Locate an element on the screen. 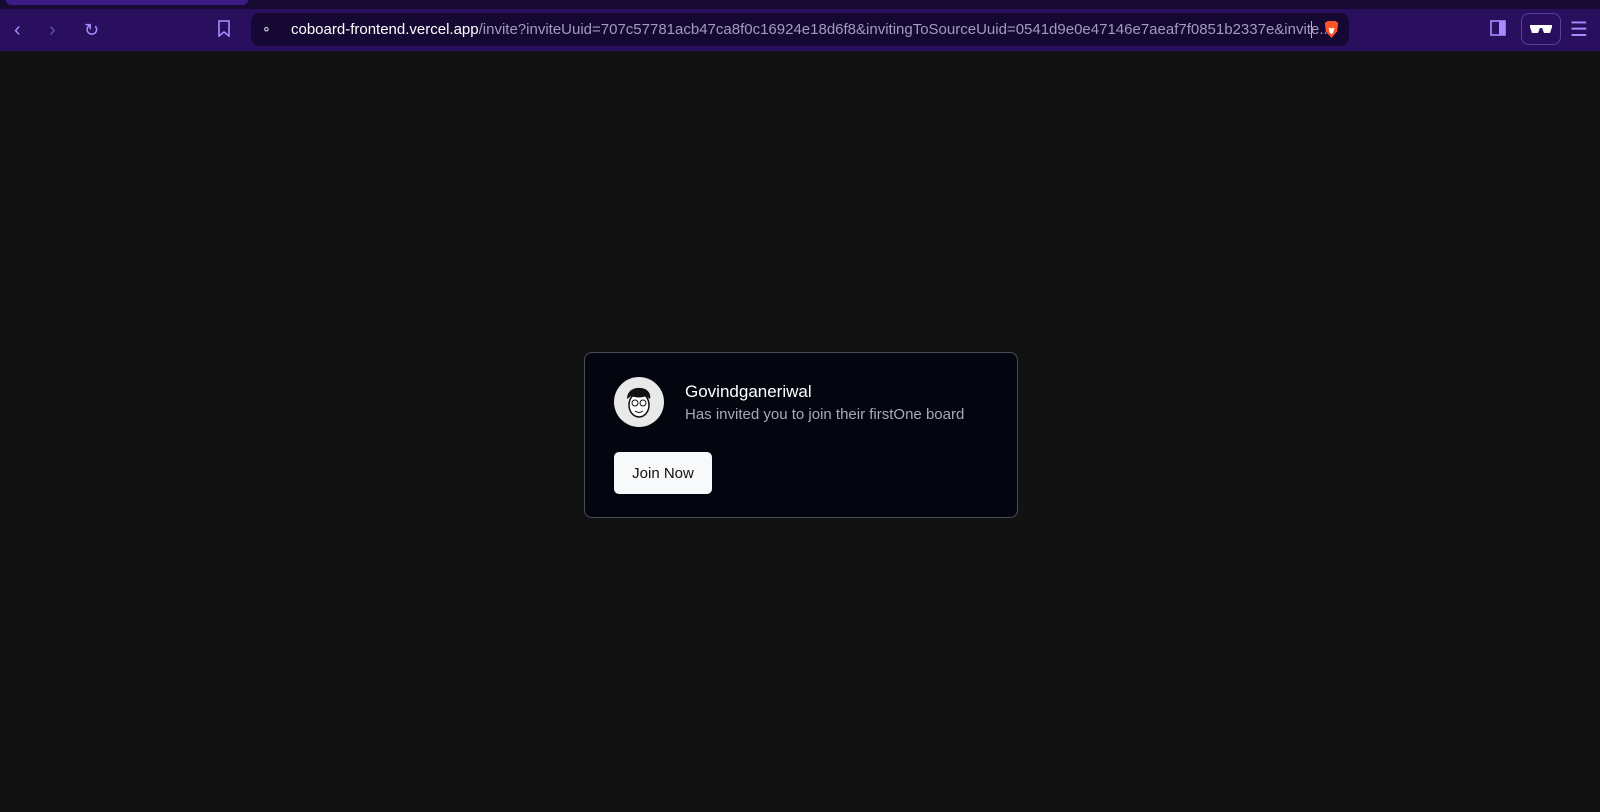 Image resolution: width=1600 pixels, height=812 pixels. sidebar-icon is located at coordinates (1498, 28).